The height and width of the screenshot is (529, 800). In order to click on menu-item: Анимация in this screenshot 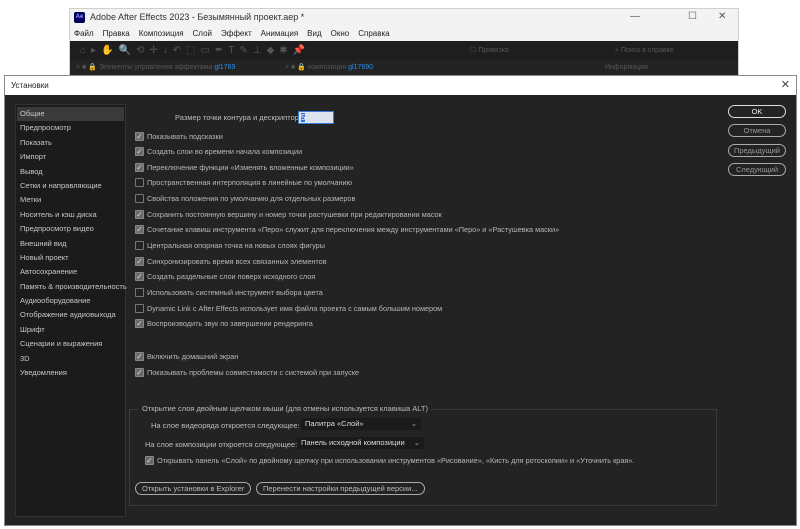, I will do `click(280, 33)`.